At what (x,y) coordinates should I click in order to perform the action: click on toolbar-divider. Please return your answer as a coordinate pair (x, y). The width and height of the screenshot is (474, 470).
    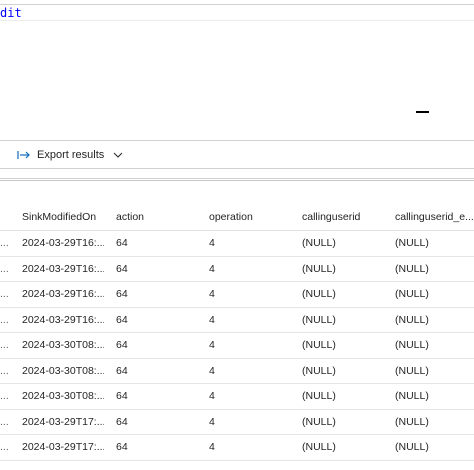
    Looking at the image, I should click on (237, 168).